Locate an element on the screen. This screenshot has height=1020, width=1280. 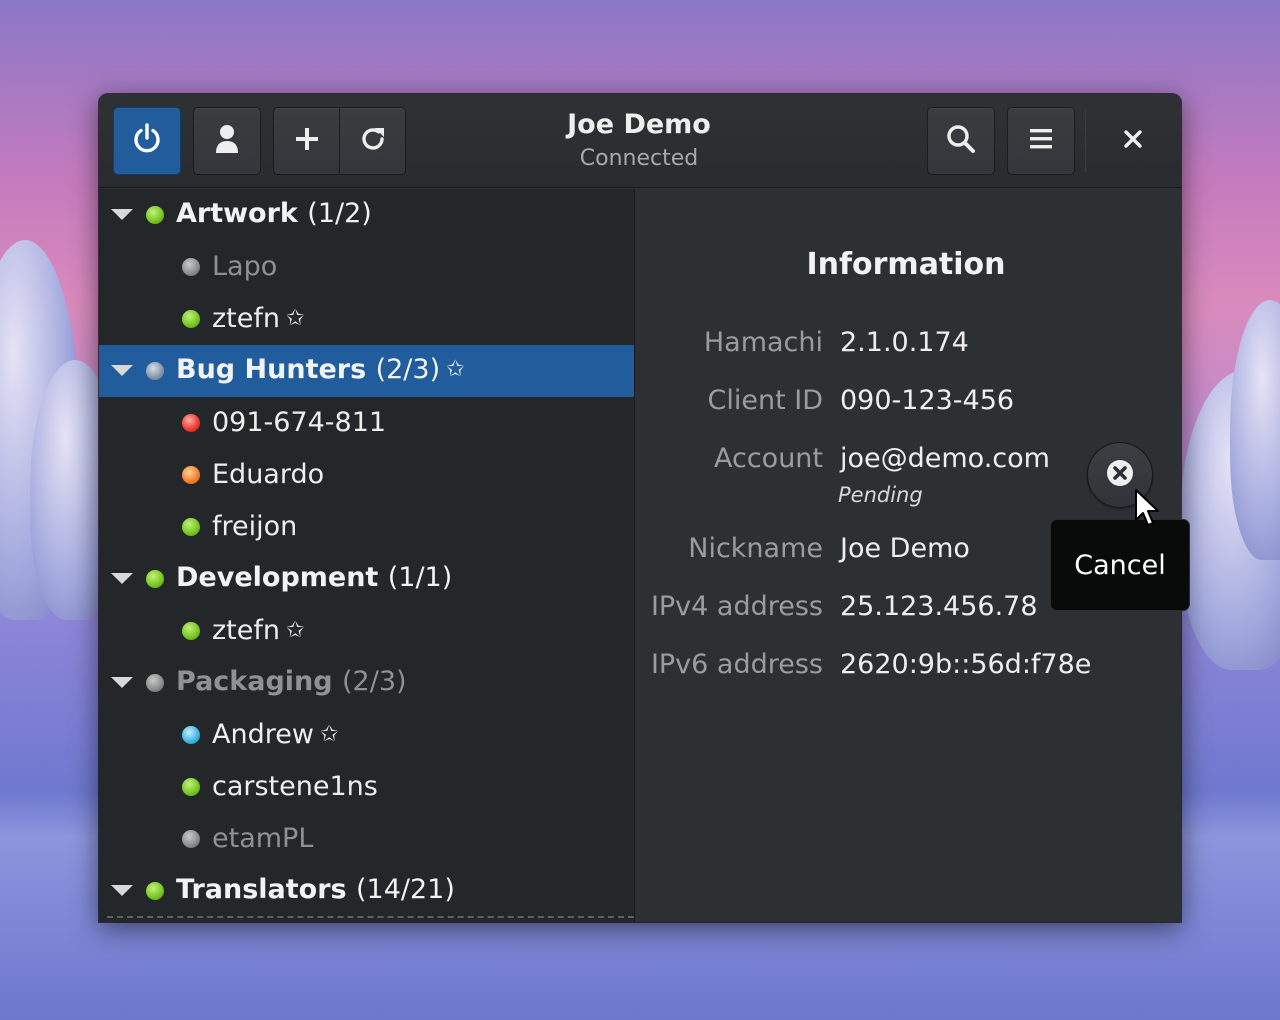
power-button is located at coordinates (147, 141).